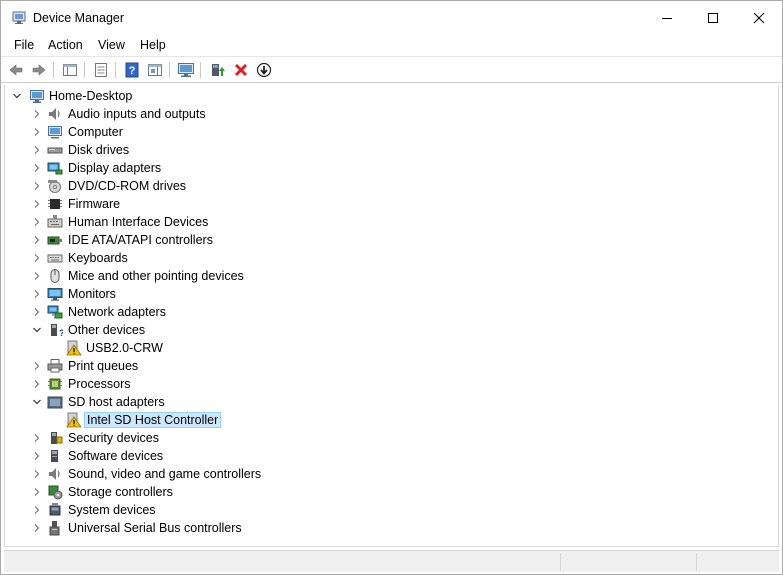  Describe the element at coordinates (390, 276) in the screenshot. I see `tree-item-mice-and-other-pointing-devices: Mice and other pointing devices` at that location.